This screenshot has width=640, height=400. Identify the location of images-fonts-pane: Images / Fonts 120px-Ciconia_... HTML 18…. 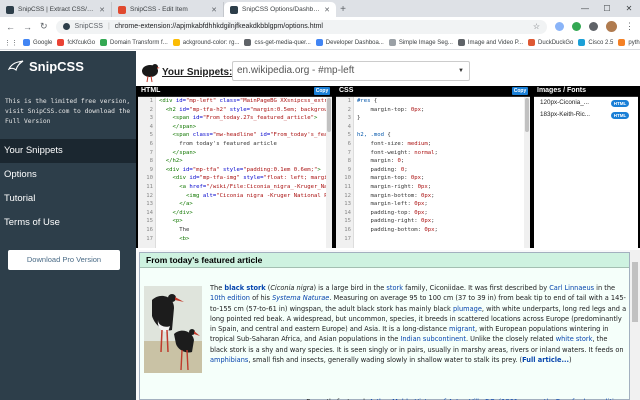
(586, 167).